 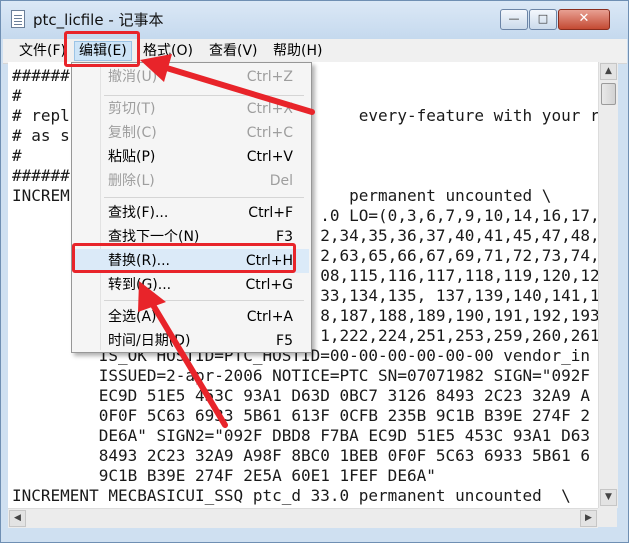 I want to click on arrow-head-edit-icon, so click(x=156, y=68).